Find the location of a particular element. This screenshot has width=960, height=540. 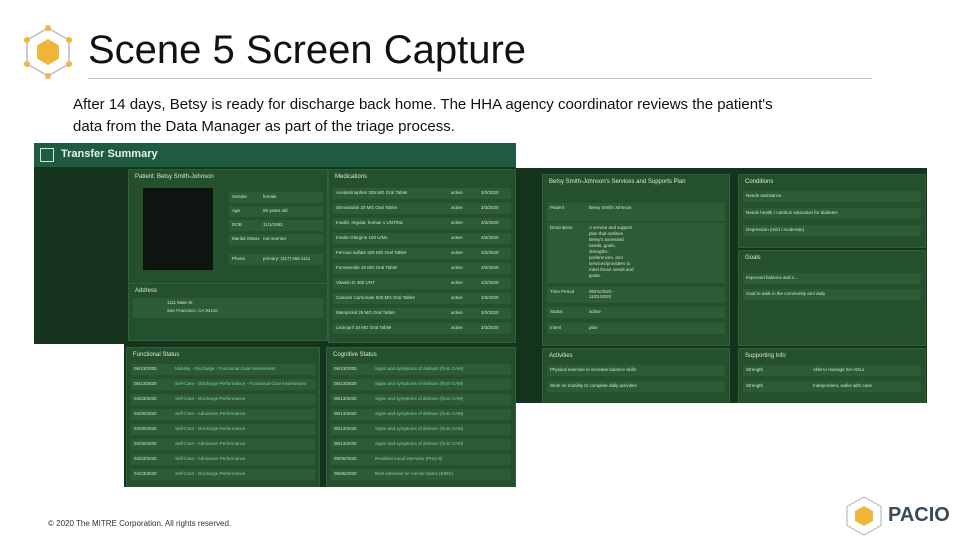

medication-row: Vitamin D 400 UNT active 3/3/2020 is located at coordinates (422, 283).